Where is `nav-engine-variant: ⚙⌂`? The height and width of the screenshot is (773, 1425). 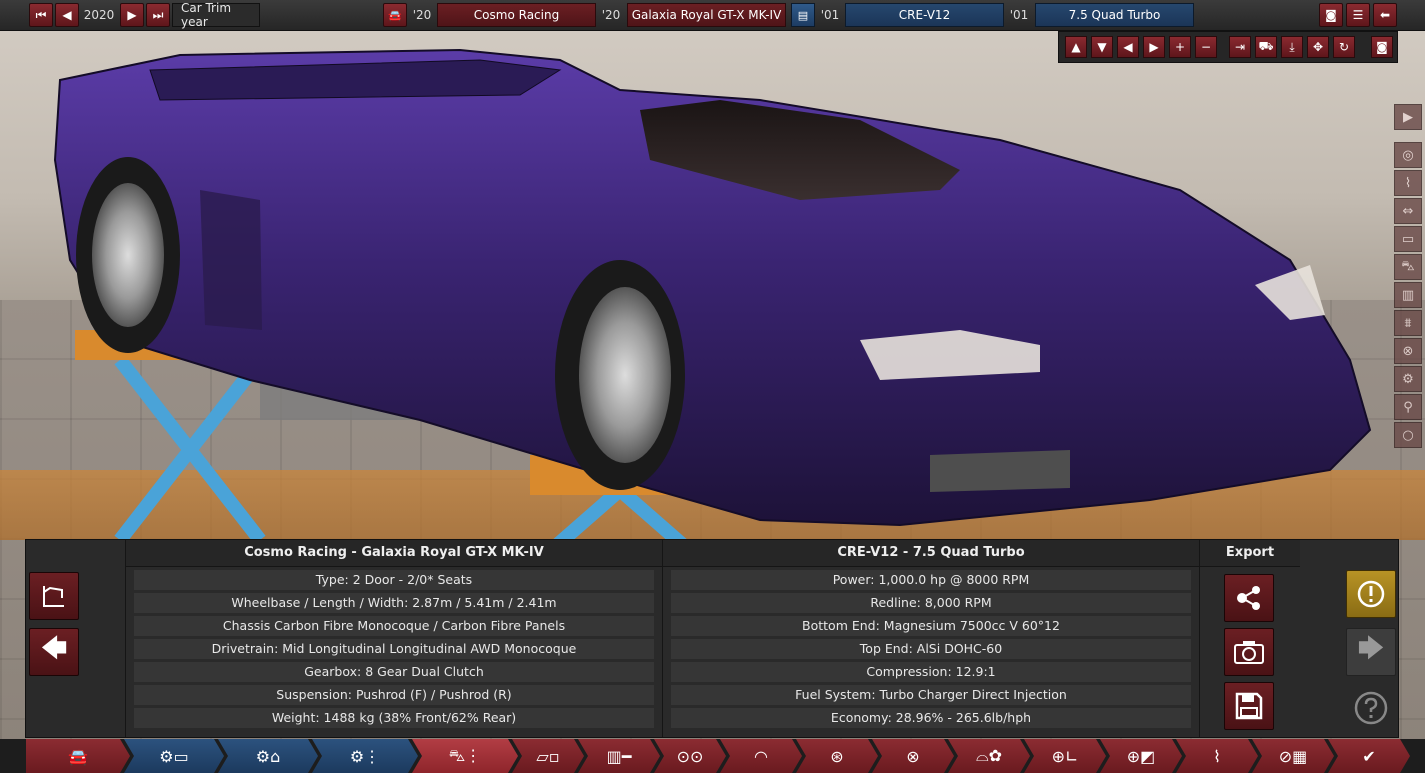 nav-engine-variant: ⚙⌂ is located at coordinates (268, 756).